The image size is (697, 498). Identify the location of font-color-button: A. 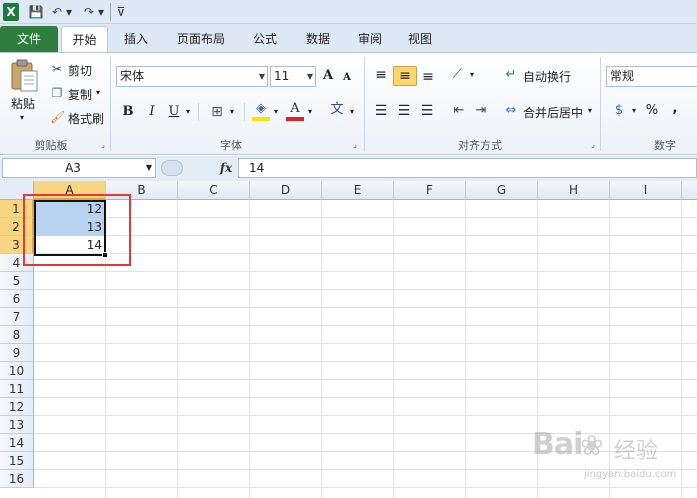
(295, 110).